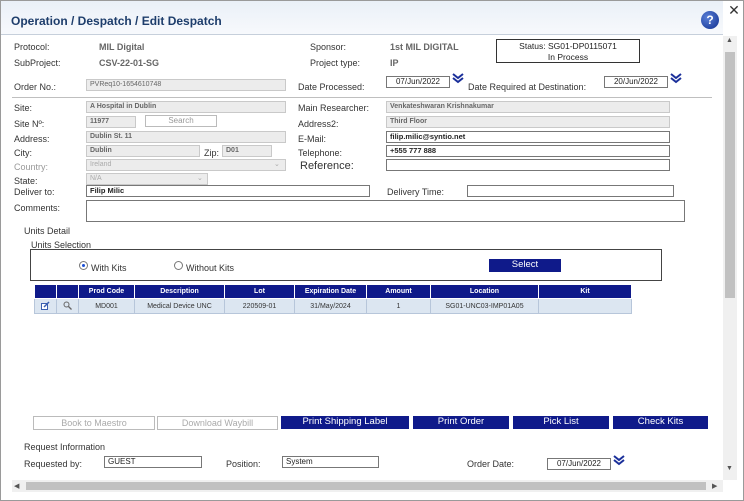 This screenshot has width=744, height=501. I want to click on address-label: Address:, so click(32, 139).